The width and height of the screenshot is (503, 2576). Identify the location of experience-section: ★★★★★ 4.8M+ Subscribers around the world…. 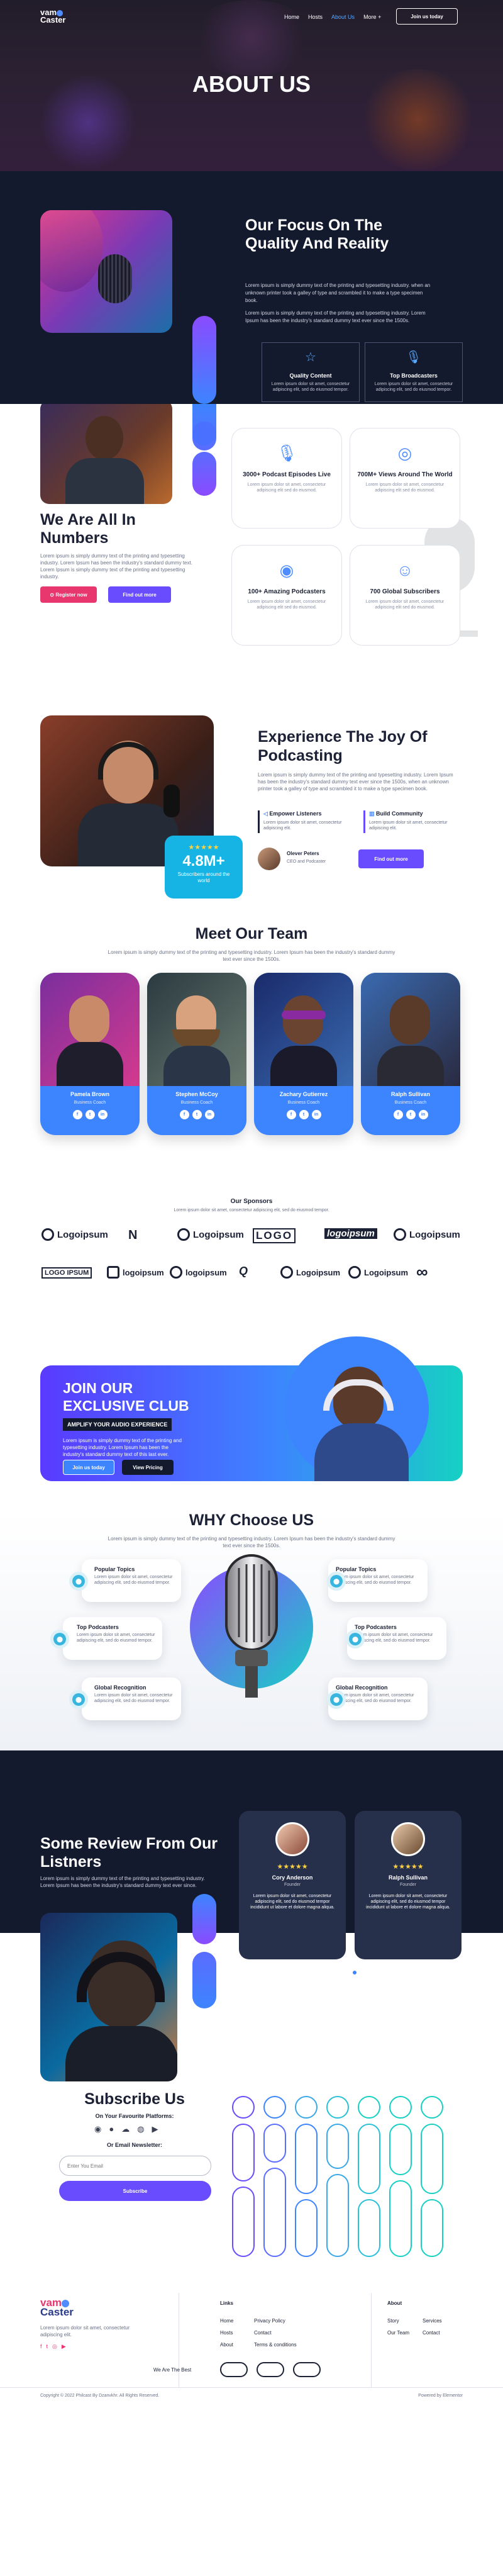
(251, 794).